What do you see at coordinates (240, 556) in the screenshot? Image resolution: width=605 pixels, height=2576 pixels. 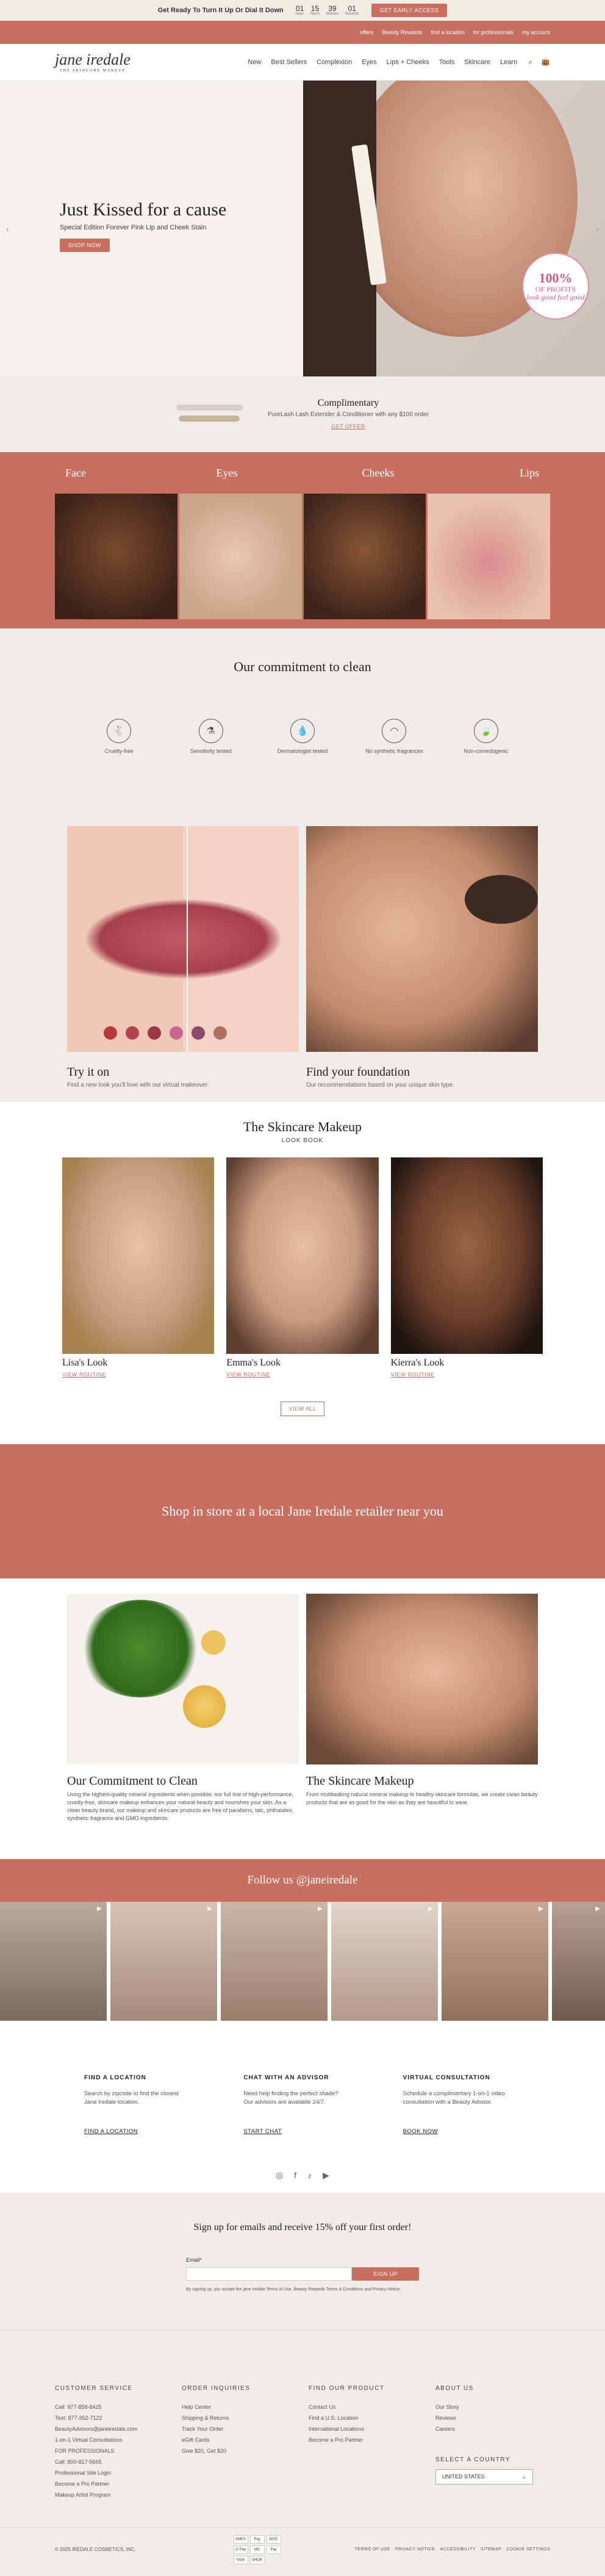 I see `category-eyes-image` at bounding box center [240, 556].